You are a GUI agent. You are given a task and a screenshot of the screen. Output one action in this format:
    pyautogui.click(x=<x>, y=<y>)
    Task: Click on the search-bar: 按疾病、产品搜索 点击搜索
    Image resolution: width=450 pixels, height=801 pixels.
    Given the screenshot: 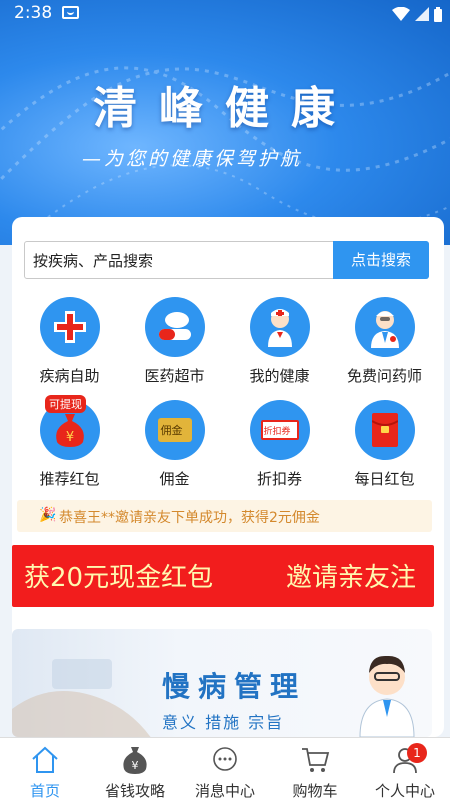 What is the action you would take?
    pyautogui.click(x=226, y=260)
    